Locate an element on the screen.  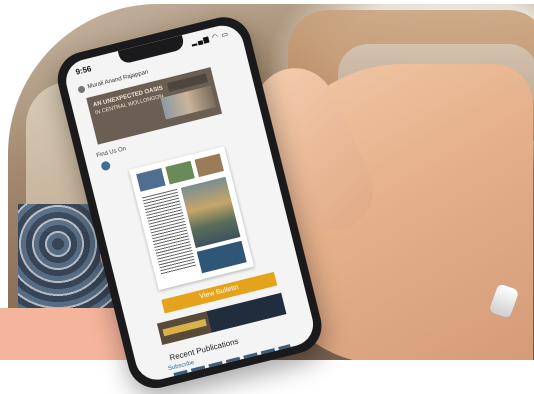
status-icons: ▂▄▆ ◠ ▭ is located at coordinates (210, 38).